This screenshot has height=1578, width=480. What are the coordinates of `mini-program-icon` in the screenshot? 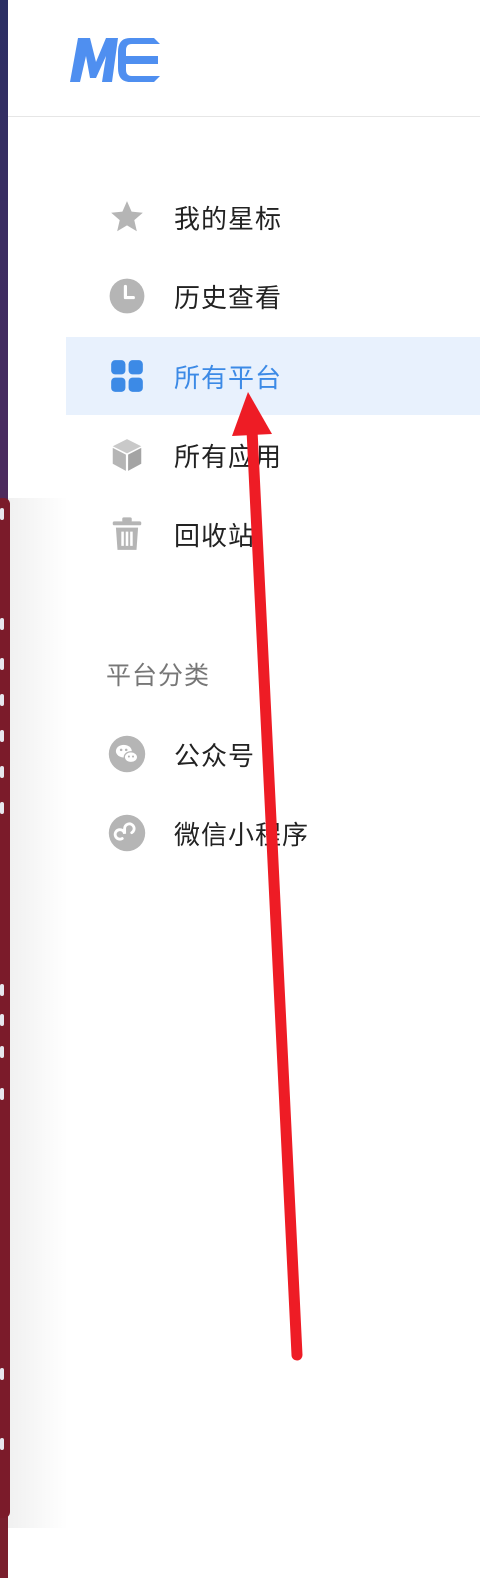 It's located at (127, 833).